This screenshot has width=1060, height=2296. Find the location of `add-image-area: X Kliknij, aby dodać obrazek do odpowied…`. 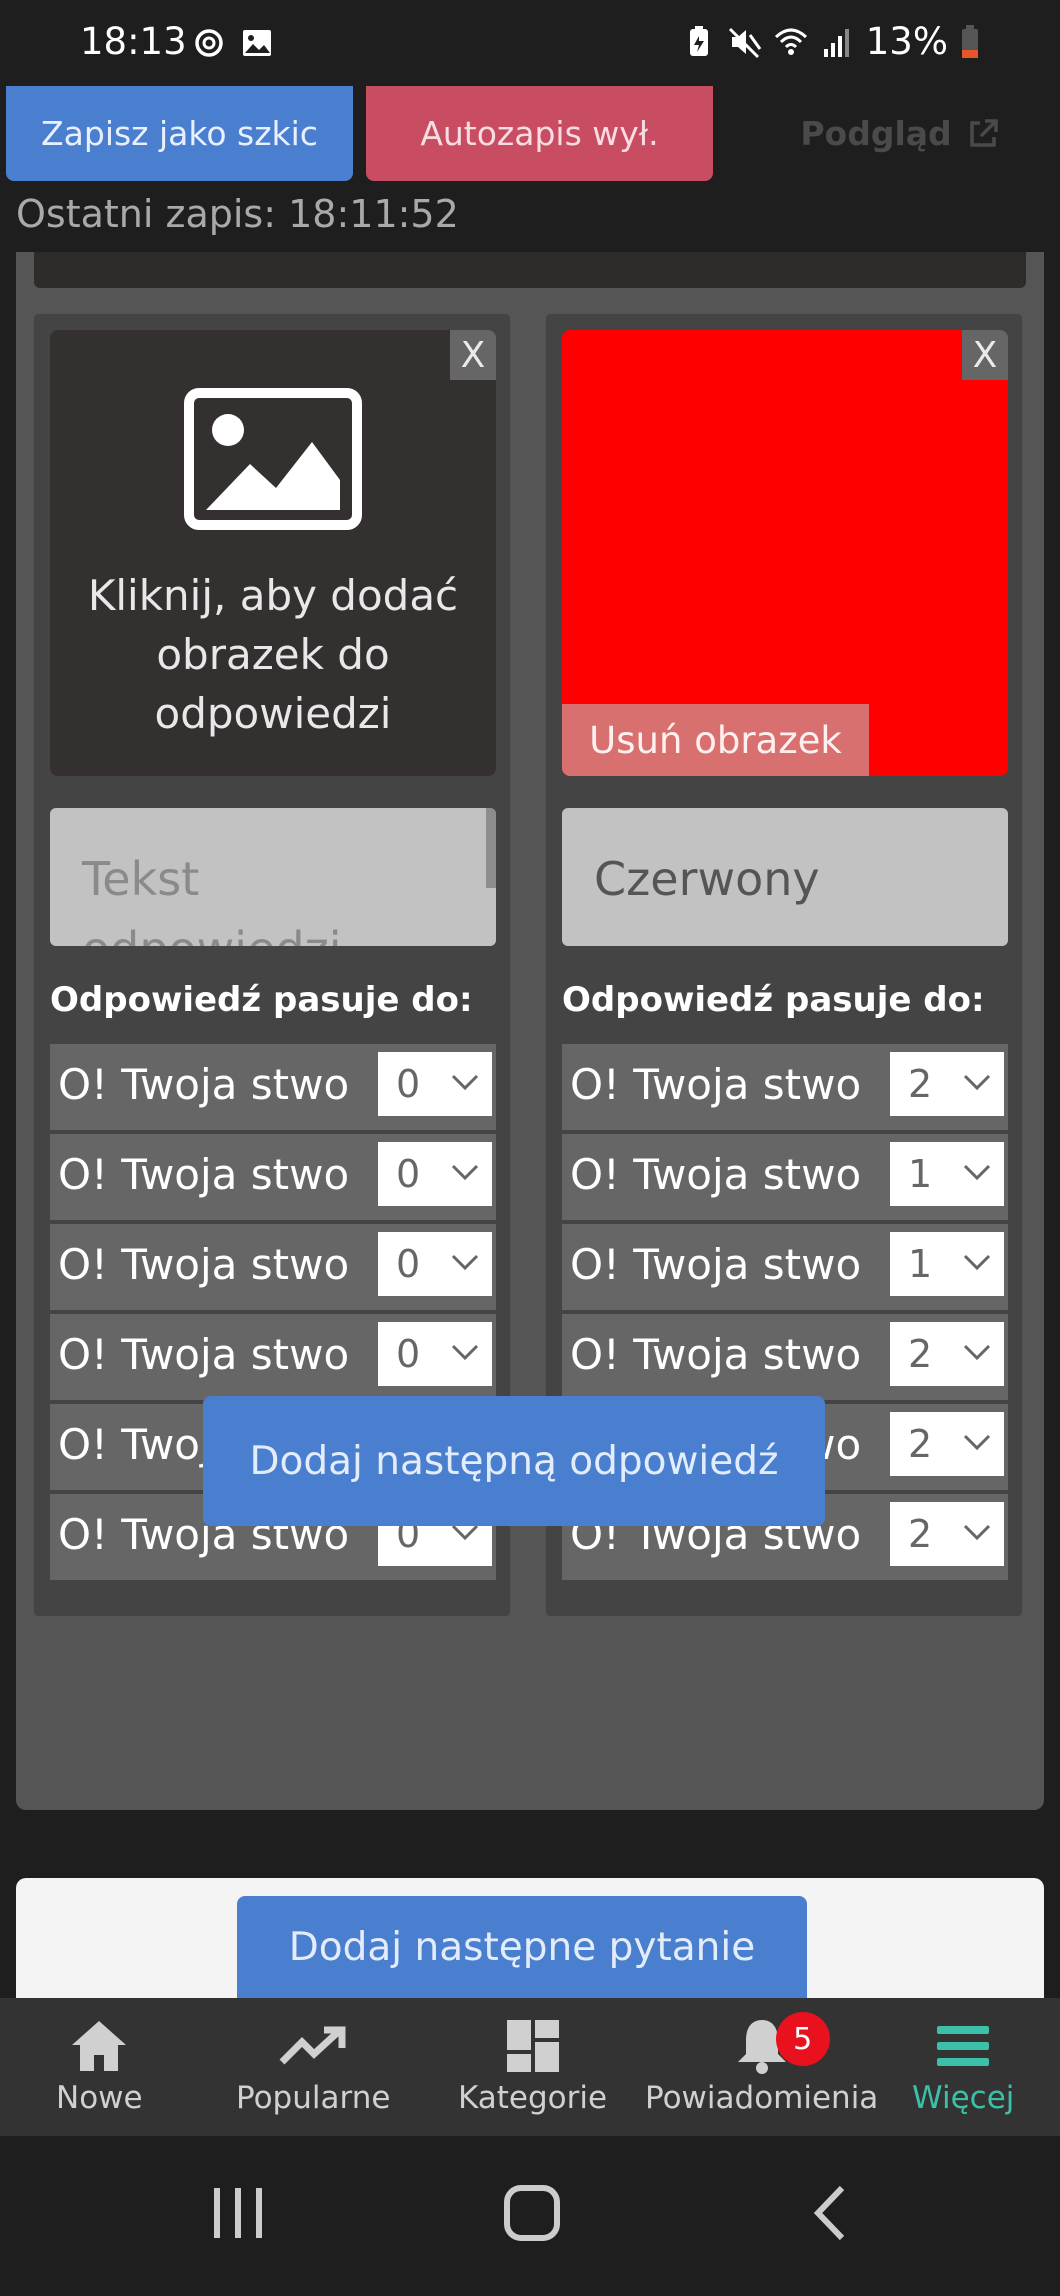

add-image-area: X Kliknij, aby dodać obrazek do odpowied… is located at coordinates (273, 553).